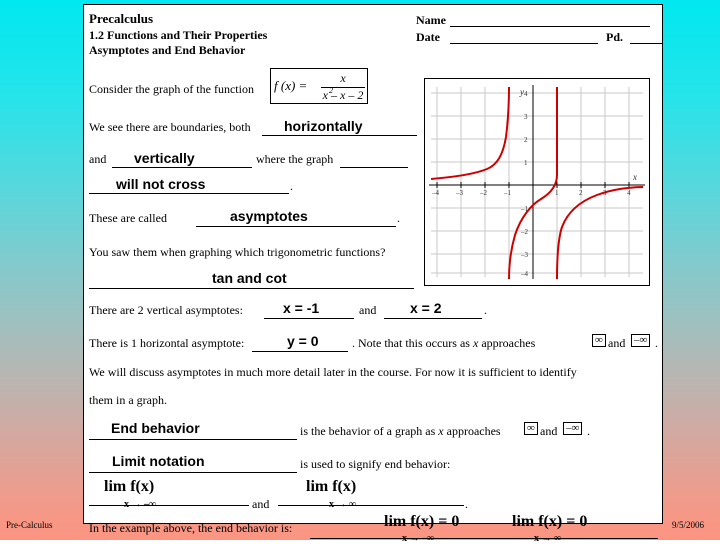  Describe the element at coordinates (428, 37) in the screenshot. I see `date-label: Date` at that location.